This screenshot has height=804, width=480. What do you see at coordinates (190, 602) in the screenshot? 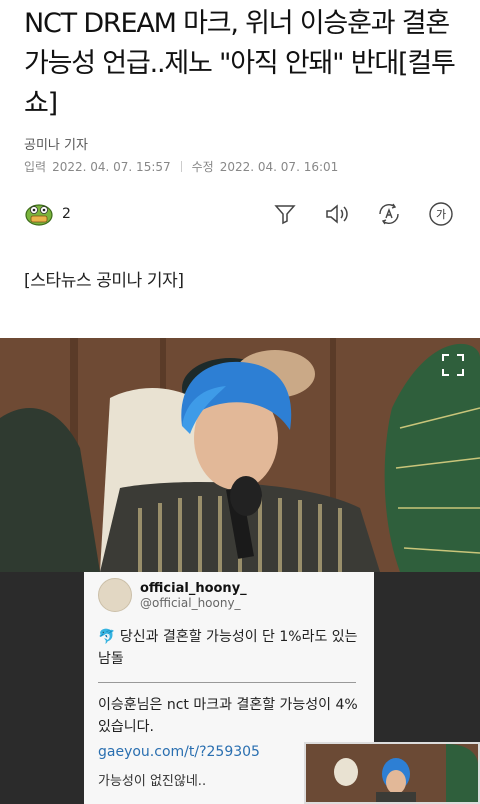
I see `tweet-handle: @official_hoony_` at bounding box center [190, 602].